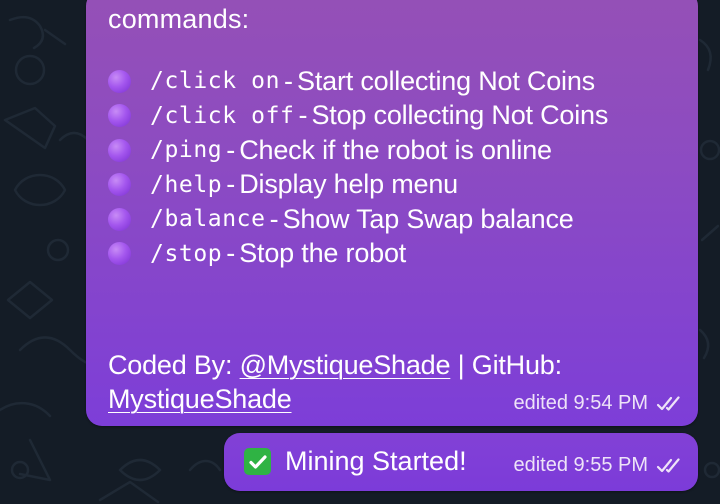 The height and width of the screenshot is (504, 720). Describe the element at coordinates (170, 365) in the screenshot. I see `coded-by-label: Coded By:` at that location.